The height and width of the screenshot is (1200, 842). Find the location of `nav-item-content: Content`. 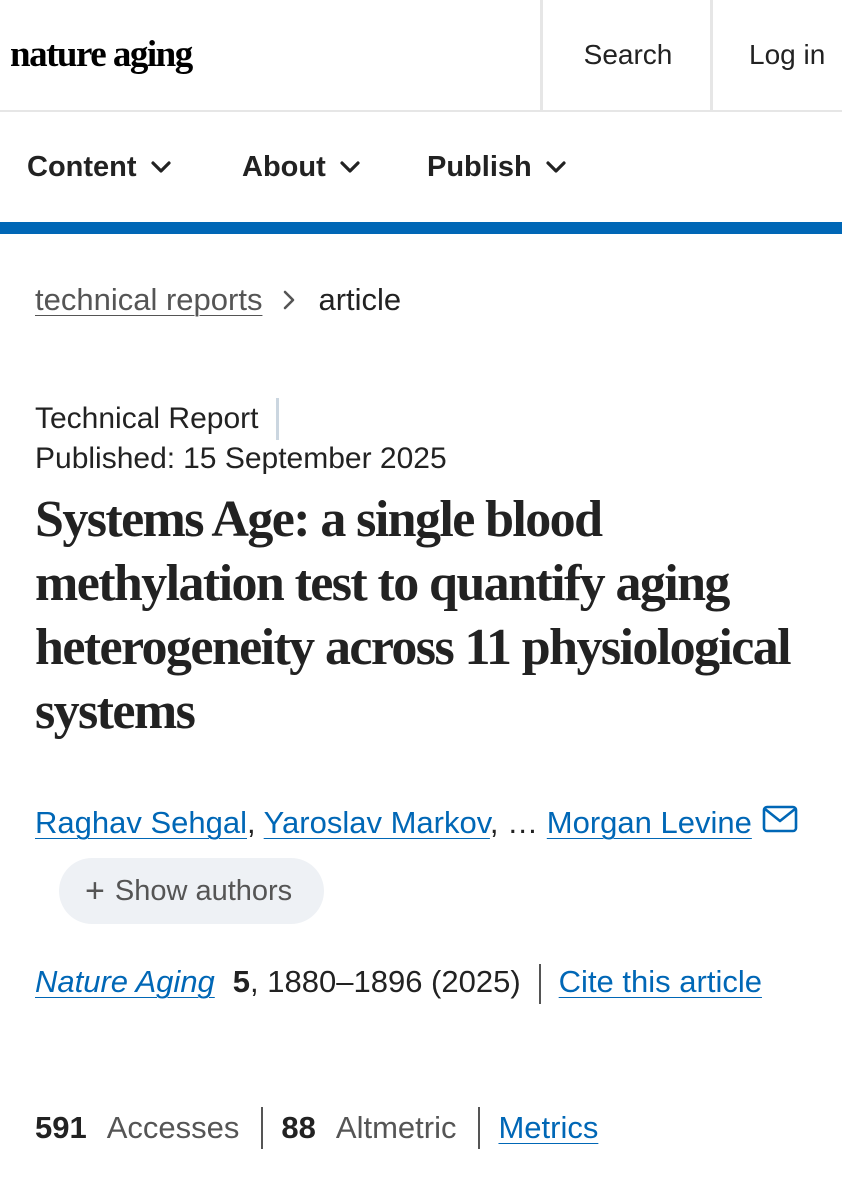

nav-item-content: Content is located at coordinates (99, 167).